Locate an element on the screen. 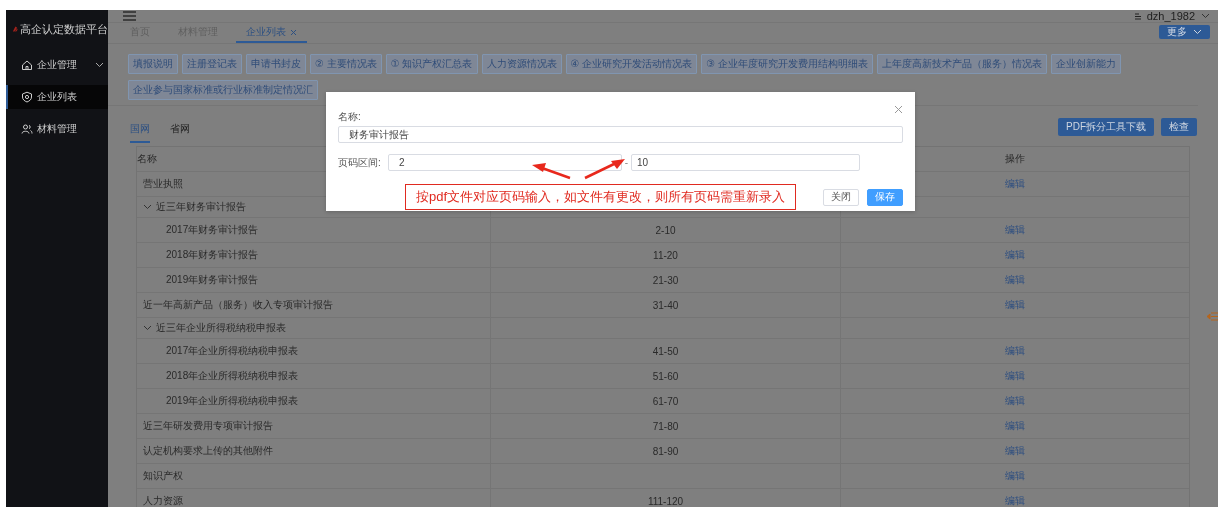 Image resolution: width=1218 pixels, height=507 pixels. sidebar-item: 材料管理 is located at coordinates (57, 129).